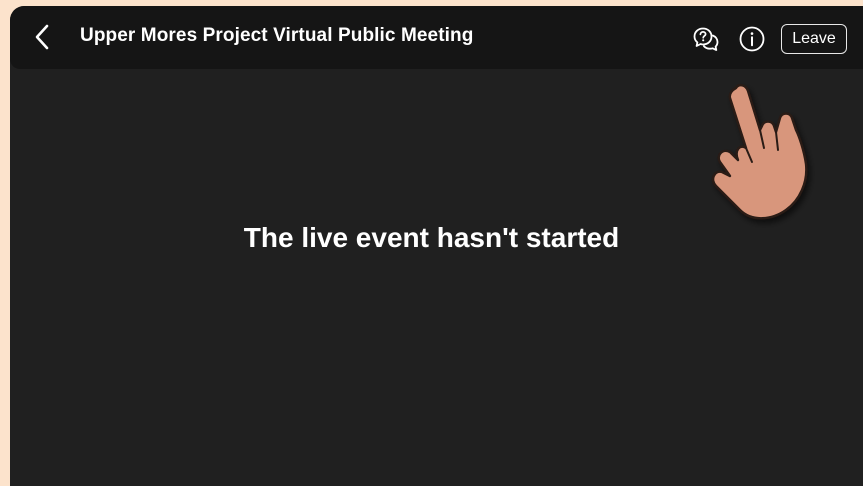 Image resolution: width=863 pixels, height=486 pixels. I want to click on info-icon, so click(752, 39).